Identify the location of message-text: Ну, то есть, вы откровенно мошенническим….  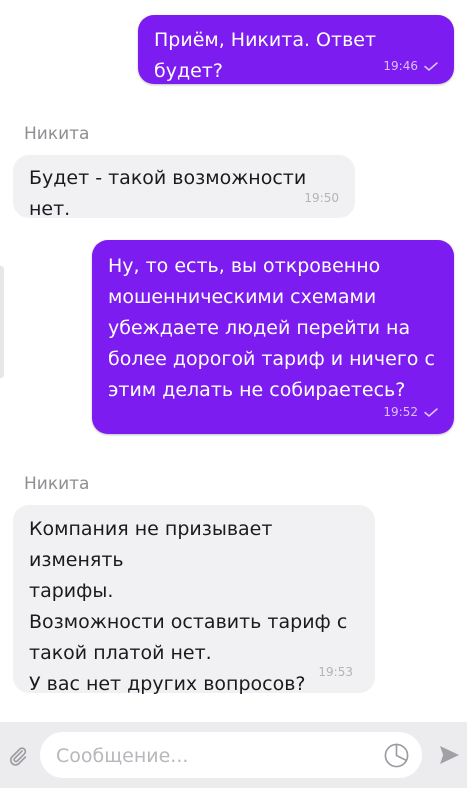
(271, 328).